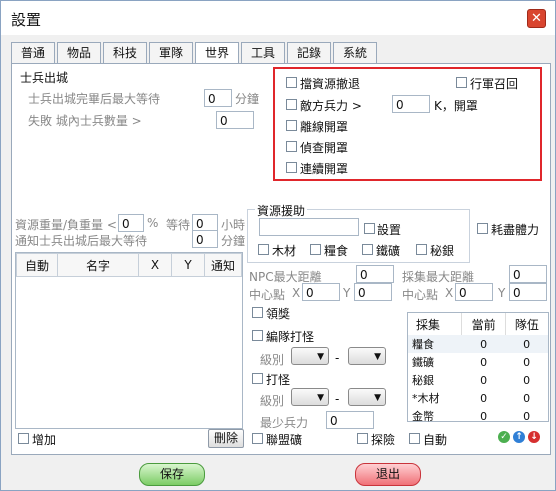 The width and height of the screenshot is (556, 491). I want to click on arrow-up-icon: ↑, so click(519, 437).